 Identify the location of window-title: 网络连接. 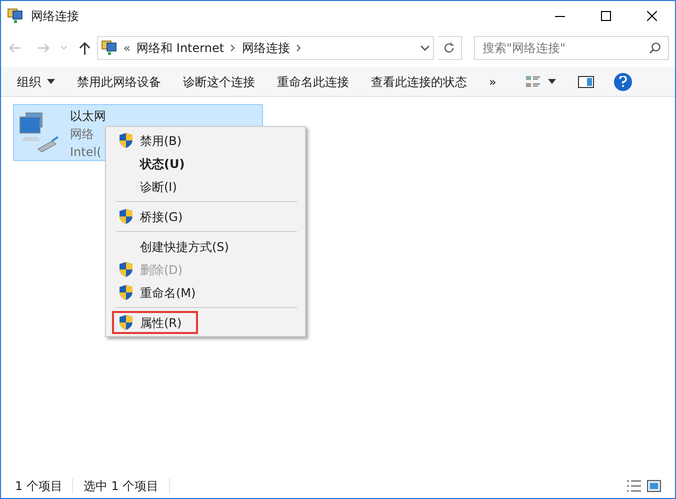
(55, 16).